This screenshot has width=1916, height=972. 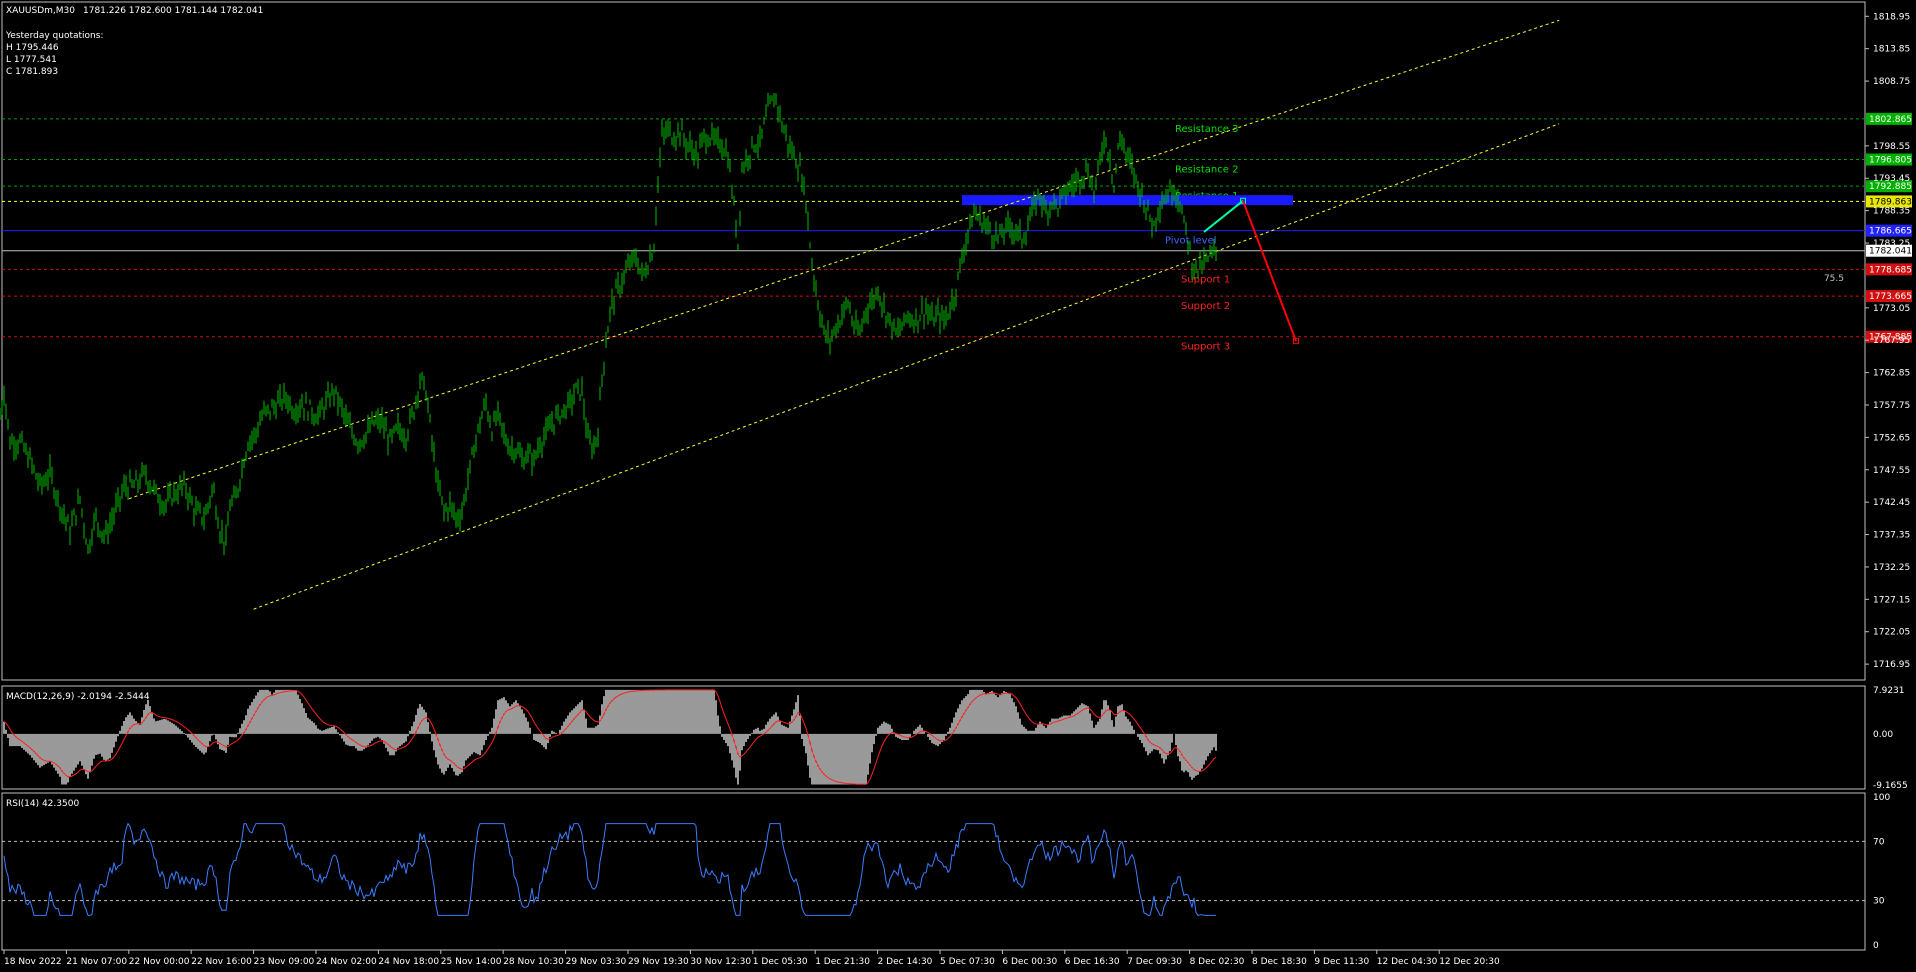 What do you see at coordinates (1890, 120) in the screenshot?
I see `level-price-tag-label: 1802.865` at bounding box center [1890, 120].